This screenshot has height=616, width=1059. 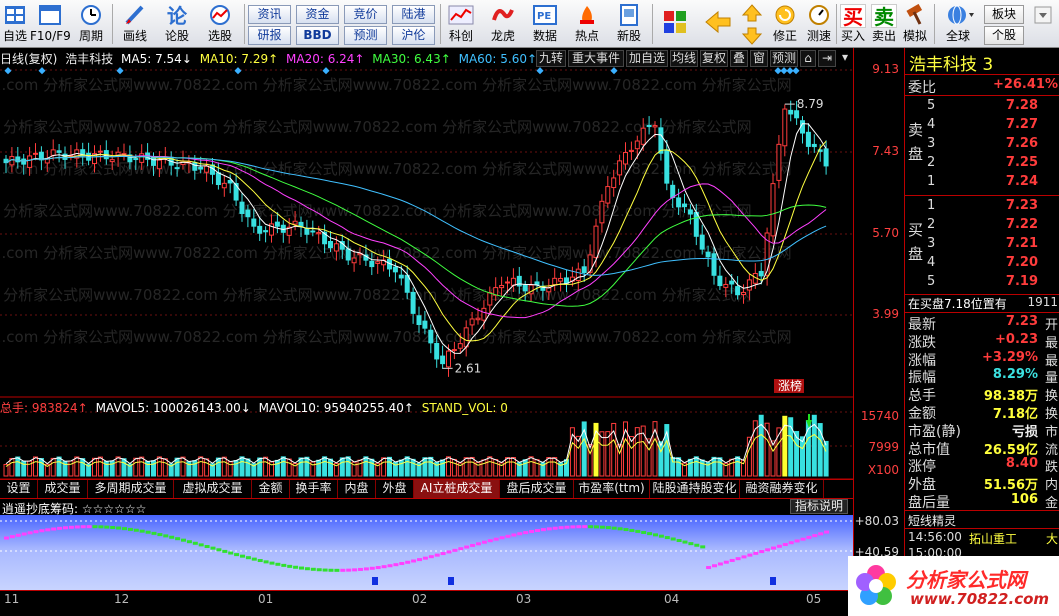 I want to click on buy-level-row: 3 7.21, so click(x=982, y=245).